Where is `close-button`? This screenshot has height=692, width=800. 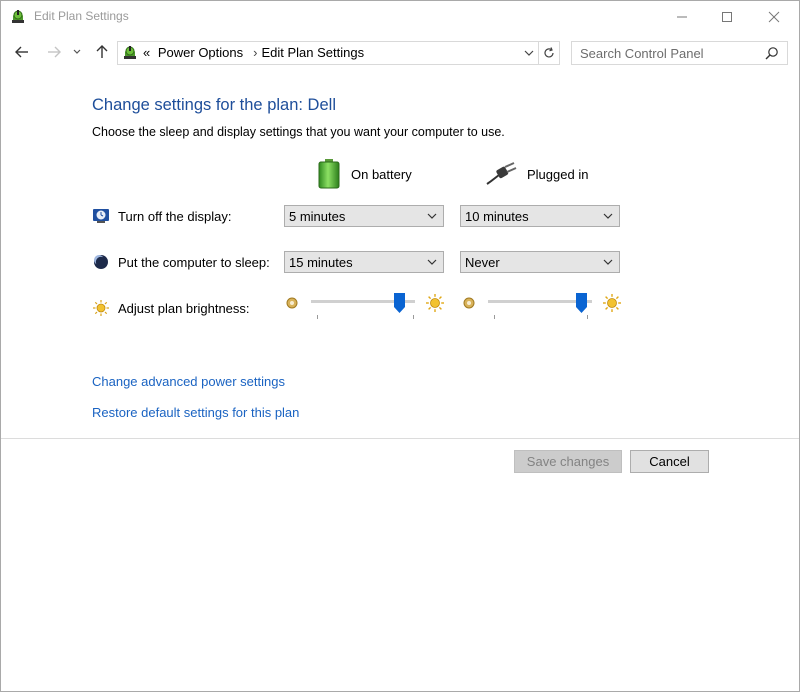
close-button is located at coordinates (774, 17).